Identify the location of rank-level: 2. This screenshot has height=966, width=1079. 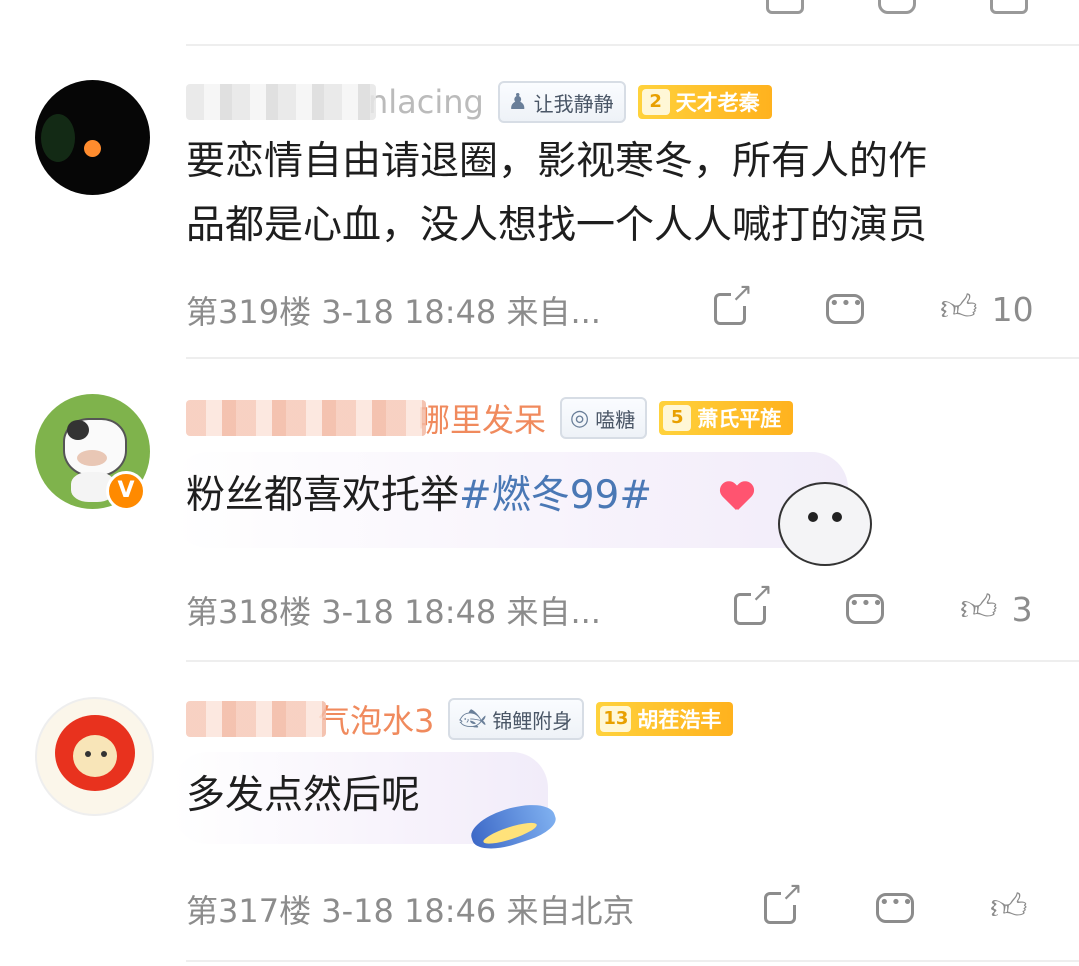
(655, 102).